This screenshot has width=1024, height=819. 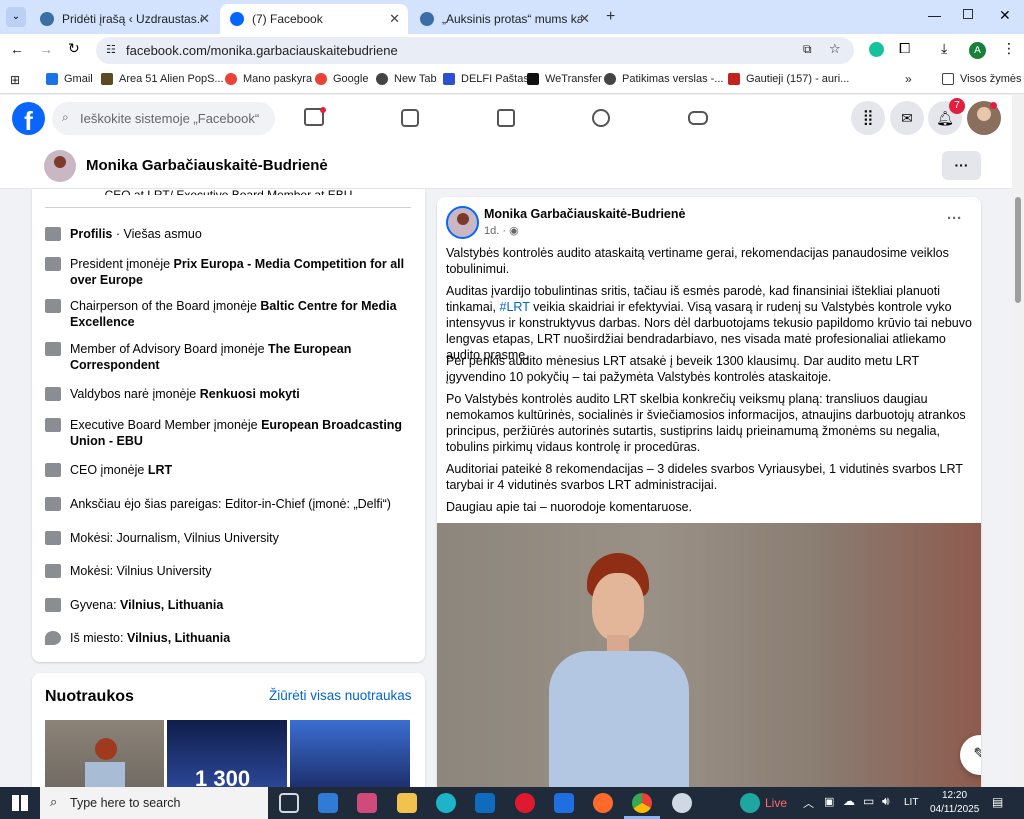 I want to click on forward-icon: →, so click(x=46, y=49).